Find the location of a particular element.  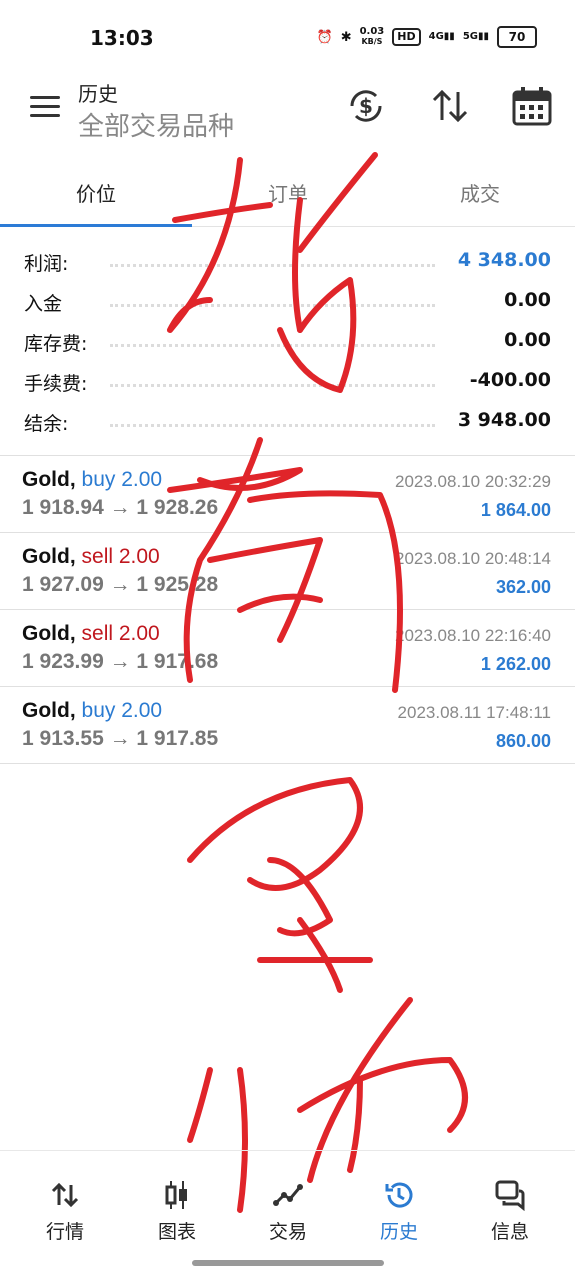

home-indicator is located at coordinates (288, 1263).